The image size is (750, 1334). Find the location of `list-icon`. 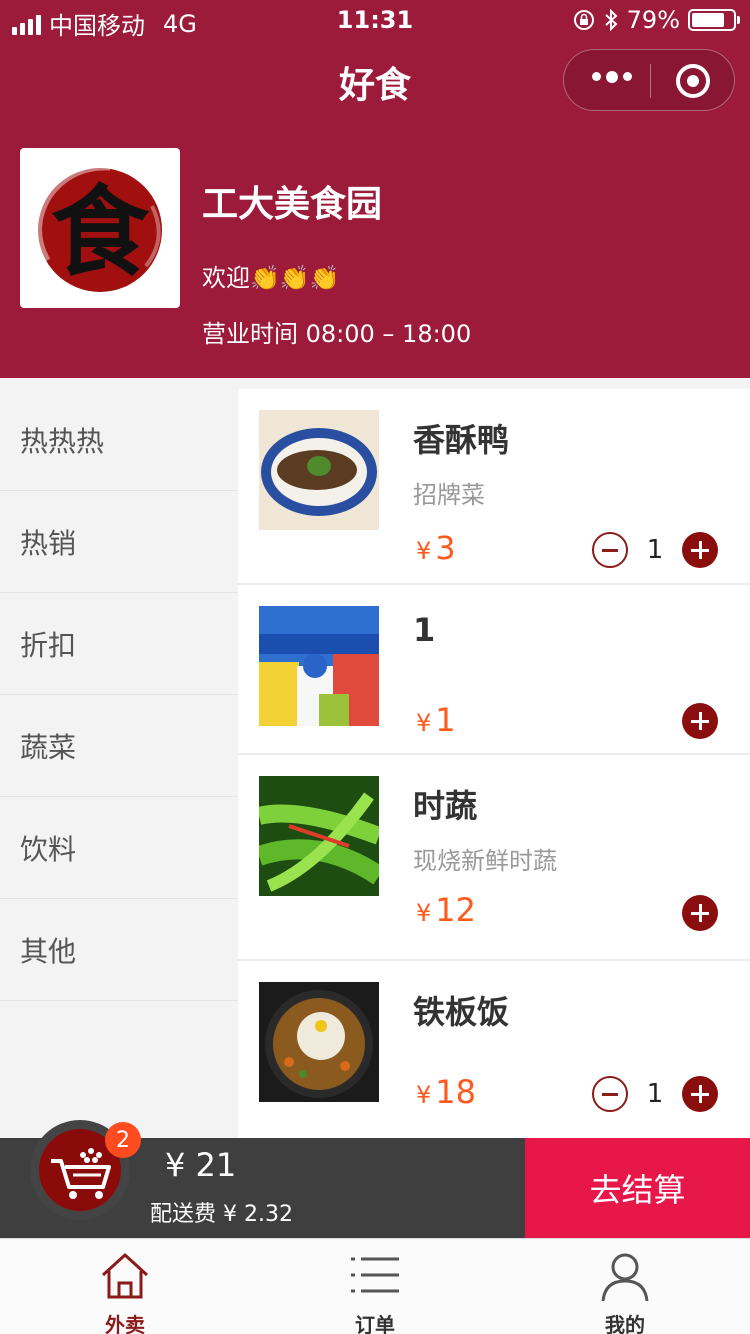

list-icon is located at coordinates (375, 1275).